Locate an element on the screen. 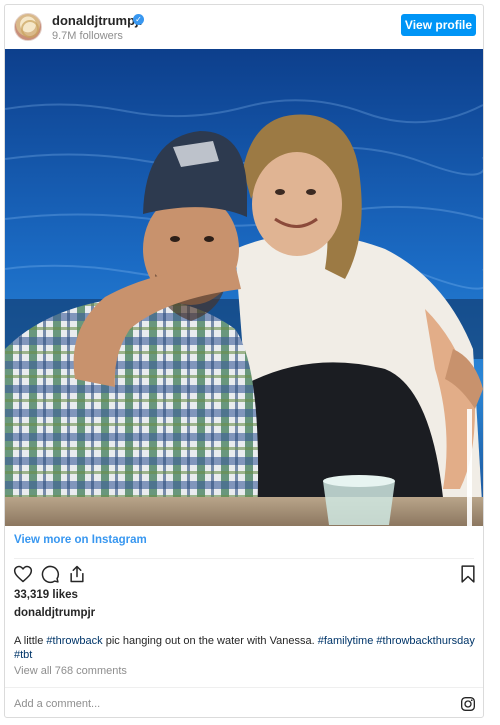 Image resolution: width=500 pixels, height=725 pixels. avatar is located at coordinates (28, 27).